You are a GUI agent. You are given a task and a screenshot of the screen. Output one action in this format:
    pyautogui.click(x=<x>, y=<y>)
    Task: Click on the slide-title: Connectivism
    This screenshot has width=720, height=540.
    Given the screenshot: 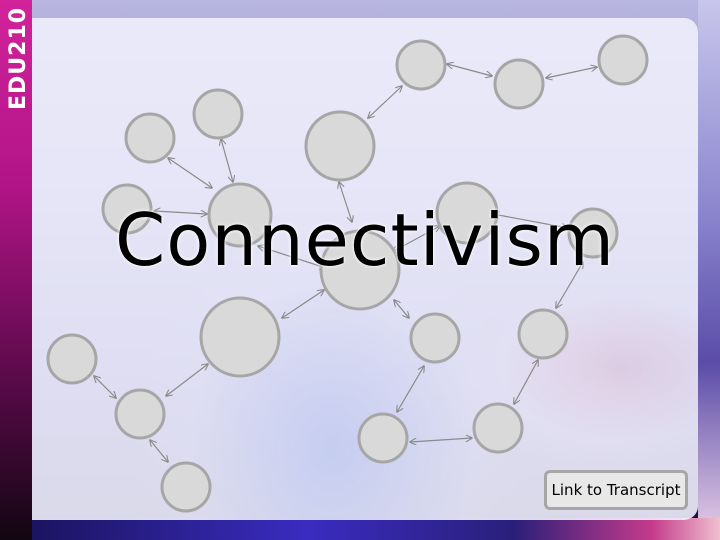 What is the action you would take?
    pyautogui.click(x=365, y=240)
    